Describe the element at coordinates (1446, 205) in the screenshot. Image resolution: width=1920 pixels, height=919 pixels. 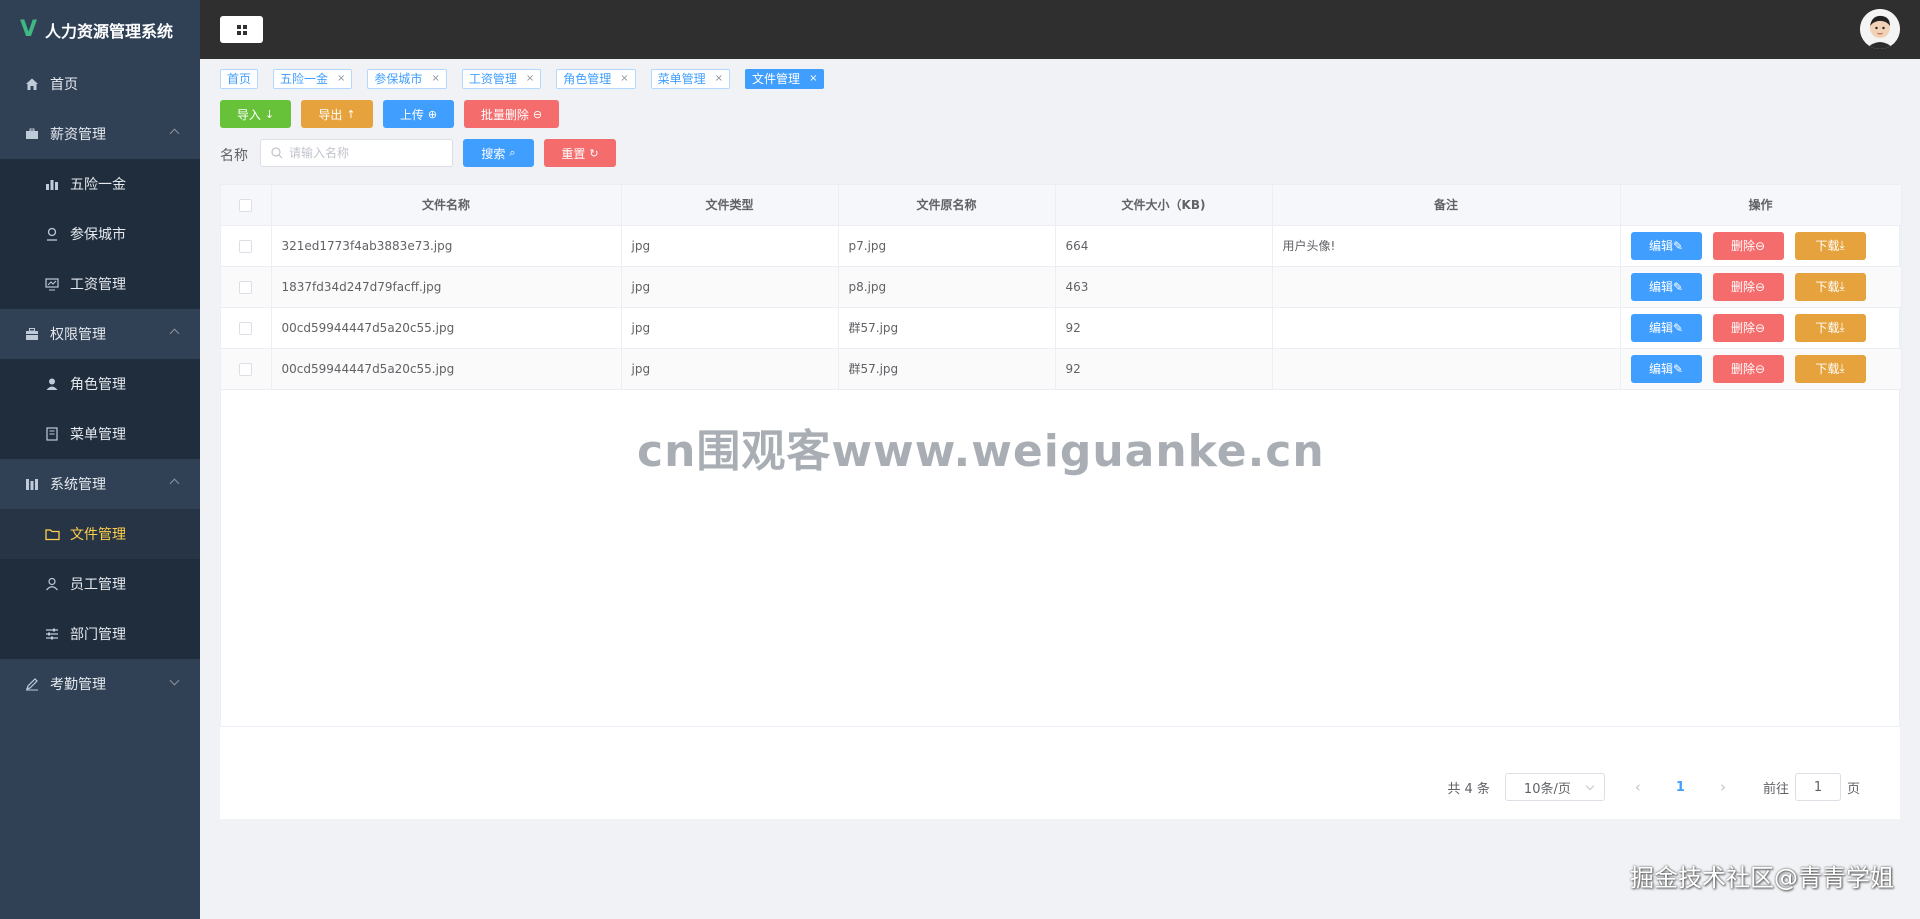
I see `column-header: 备注` at that location.